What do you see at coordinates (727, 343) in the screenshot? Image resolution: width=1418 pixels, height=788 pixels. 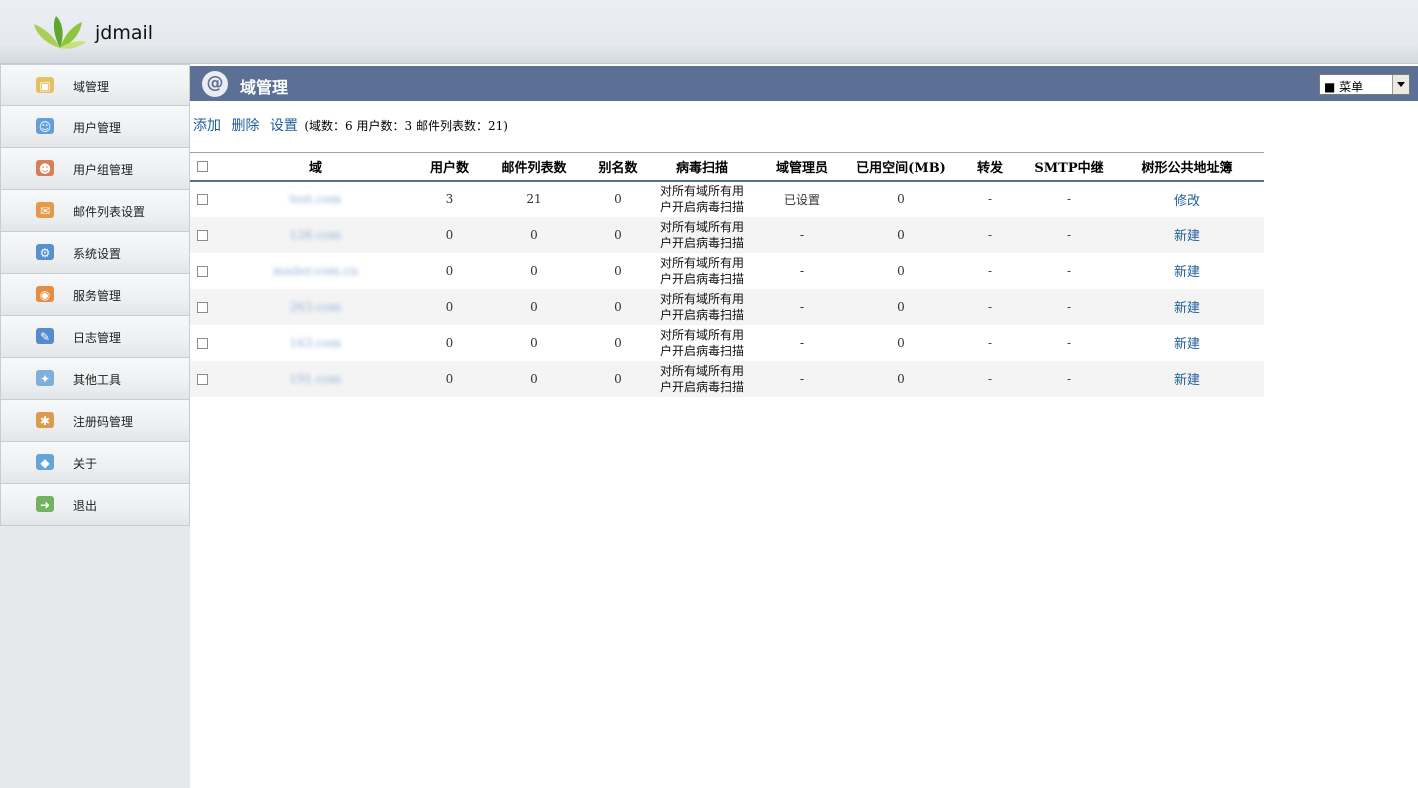 I see `table-row: 163.com 0 0 0 对所有域所有用户开启病毒扫描 - 0 - - 新建` at bounding box center [727, 343].